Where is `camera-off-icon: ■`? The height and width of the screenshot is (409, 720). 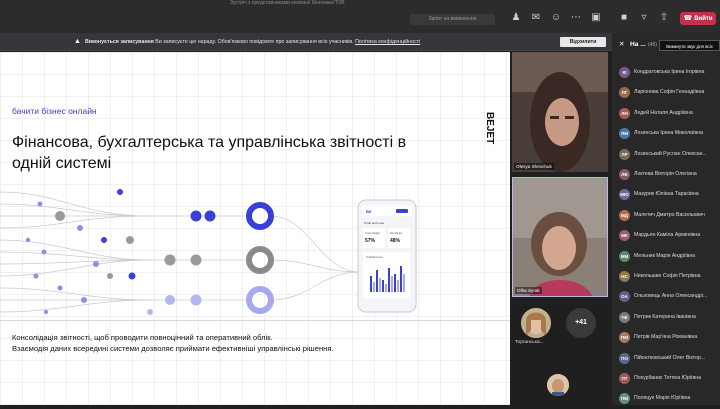
camera-off-icon: ■ is located at coordinates (624, 18).